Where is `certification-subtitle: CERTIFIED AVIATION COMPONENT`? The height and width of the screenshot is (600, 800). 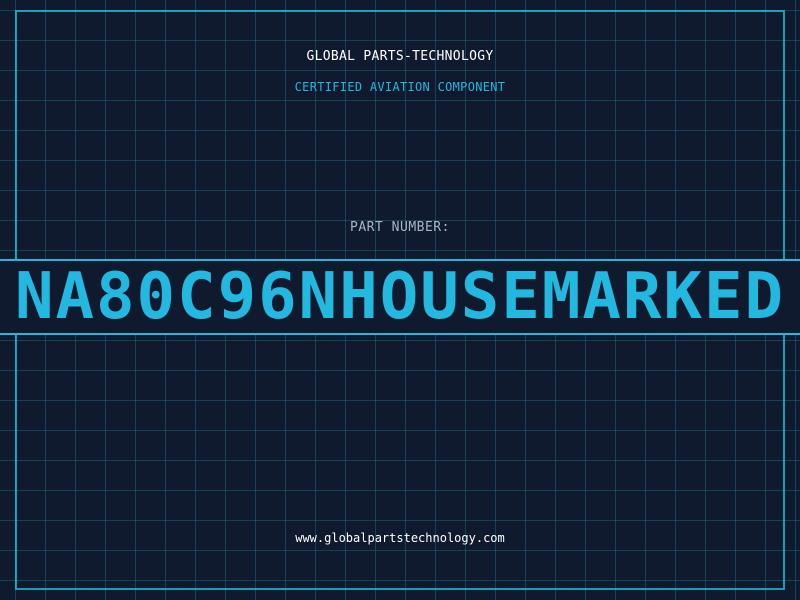
certification-subtitle: CERTIFIED AVIATION COMPONENT is located at coordinates (400, 87).